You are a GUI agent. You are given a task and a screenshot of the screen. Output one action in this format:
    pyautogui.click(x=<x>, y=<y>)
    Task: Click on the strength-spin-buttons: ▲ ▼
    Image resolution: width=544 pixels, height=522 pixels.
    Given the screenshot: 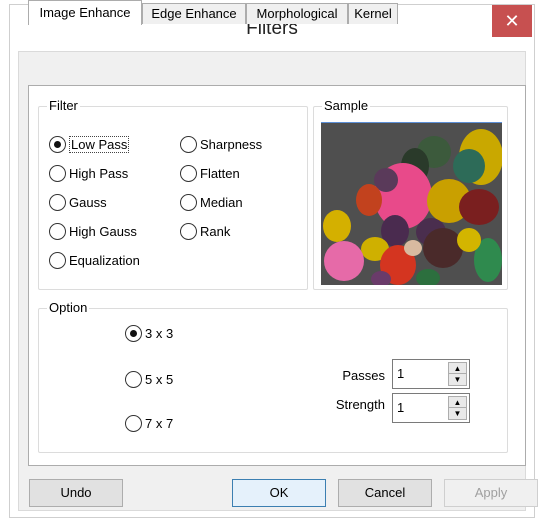 What is the action you would take?
    pyautogui.click(x=457, y=408)
    